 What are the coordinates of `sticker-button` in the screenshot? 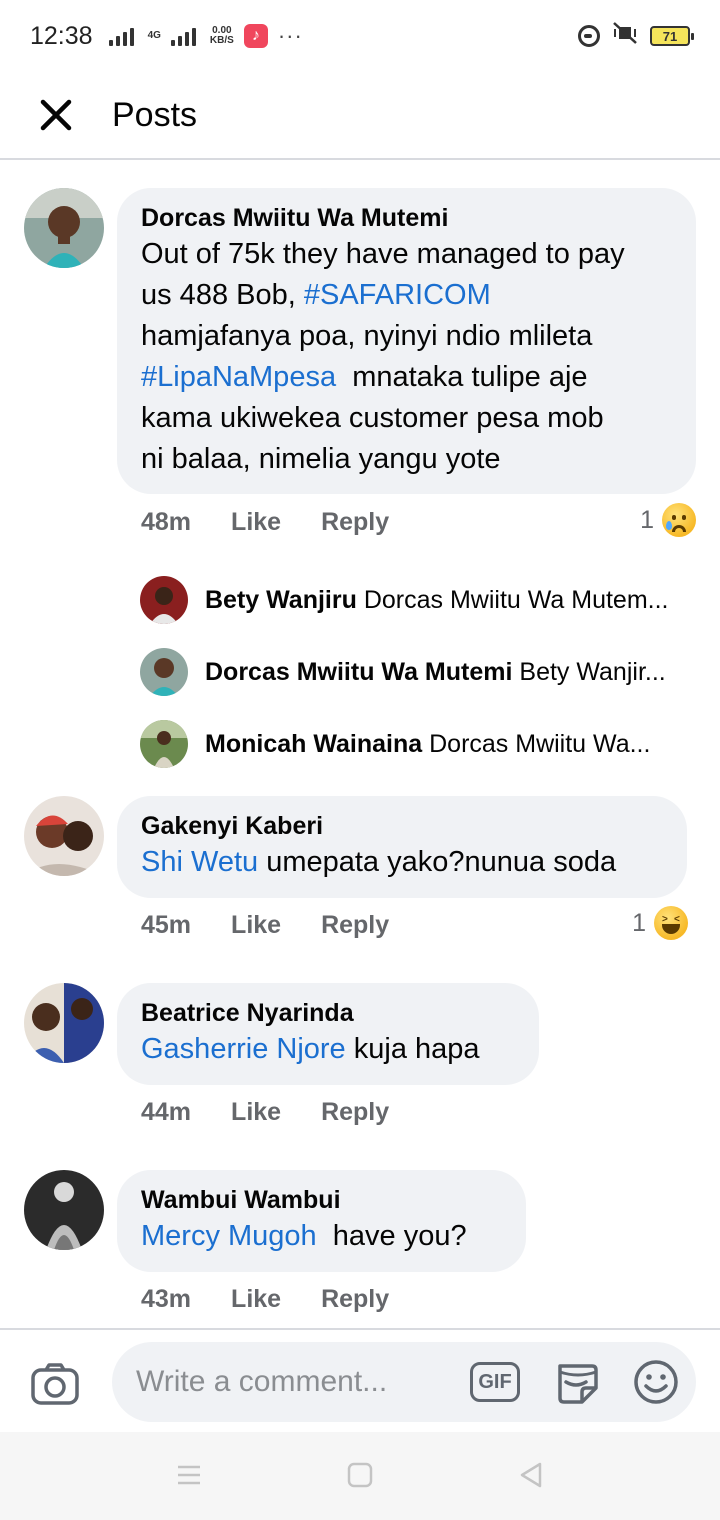 It's located at (576, 1382).